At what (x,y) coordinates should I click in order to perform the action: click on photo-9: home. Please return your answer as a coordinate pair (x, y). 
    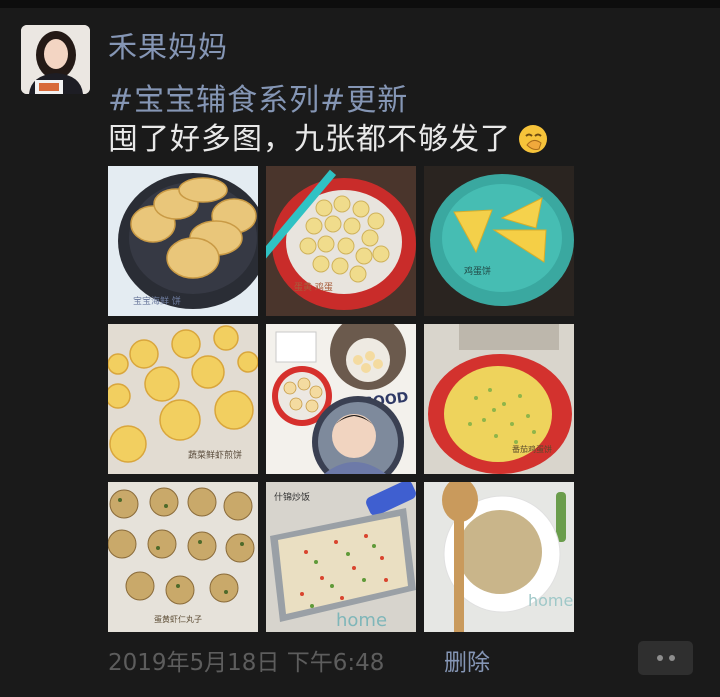
    Looking at the image, I should click on (499, 557).